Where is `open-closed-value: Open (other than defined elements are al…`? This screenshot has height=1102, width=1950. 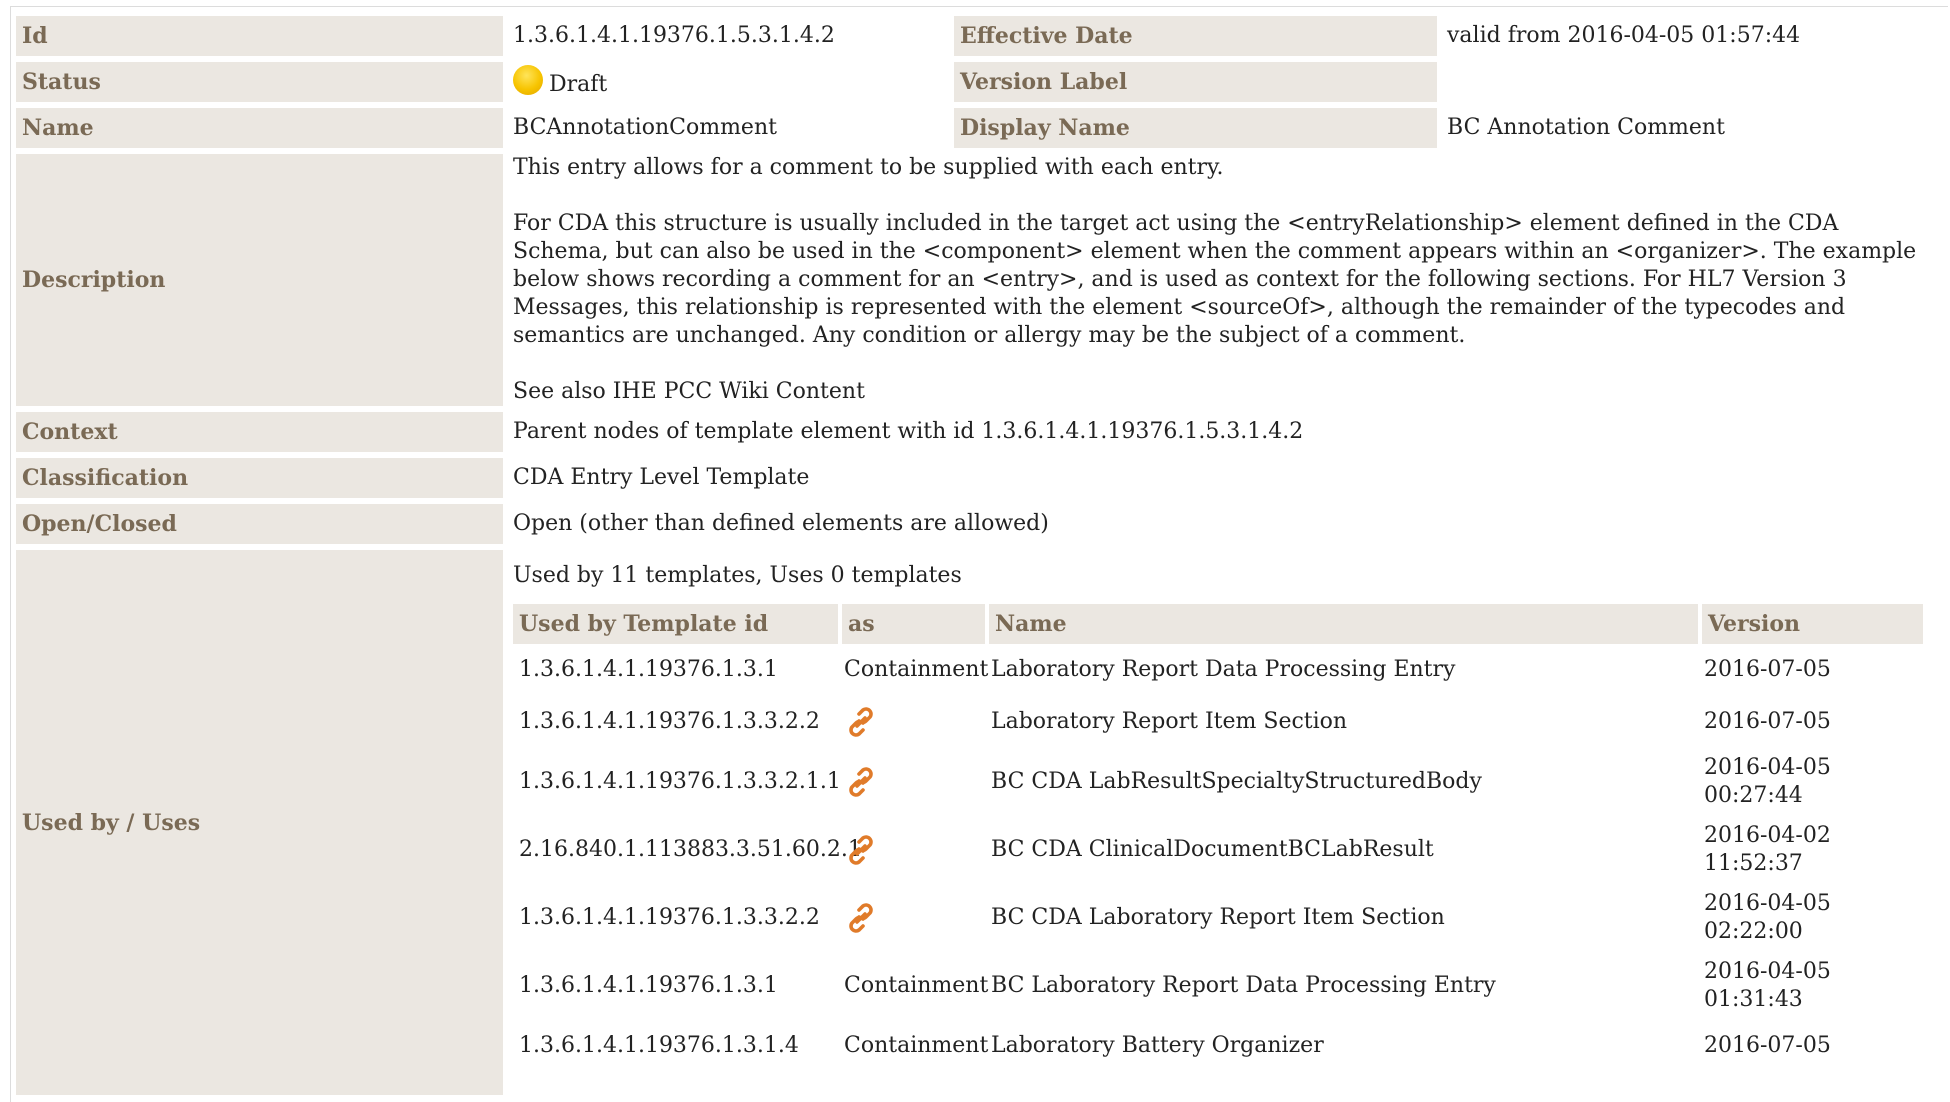
open-closed-value: Open (other than defined elements are al… is located at coordinates (781, 523).